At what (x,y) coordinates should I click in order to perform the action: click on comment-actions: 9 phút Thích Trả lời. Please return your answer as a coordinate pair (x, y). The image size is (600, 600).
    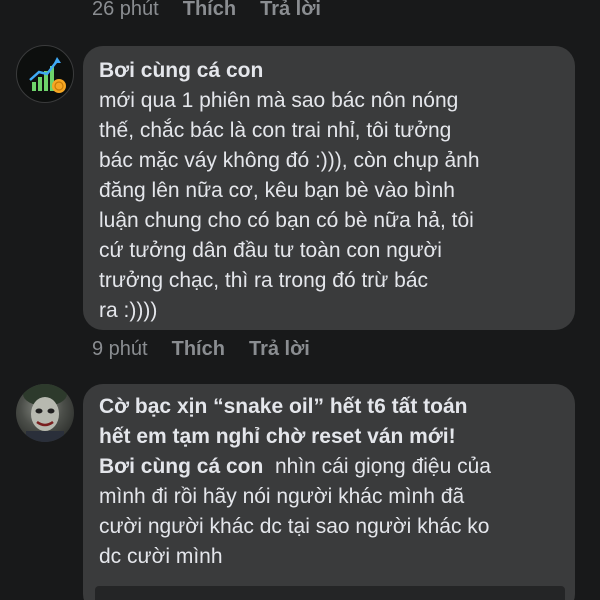
    Looking at the image, I should click on (213, 349).